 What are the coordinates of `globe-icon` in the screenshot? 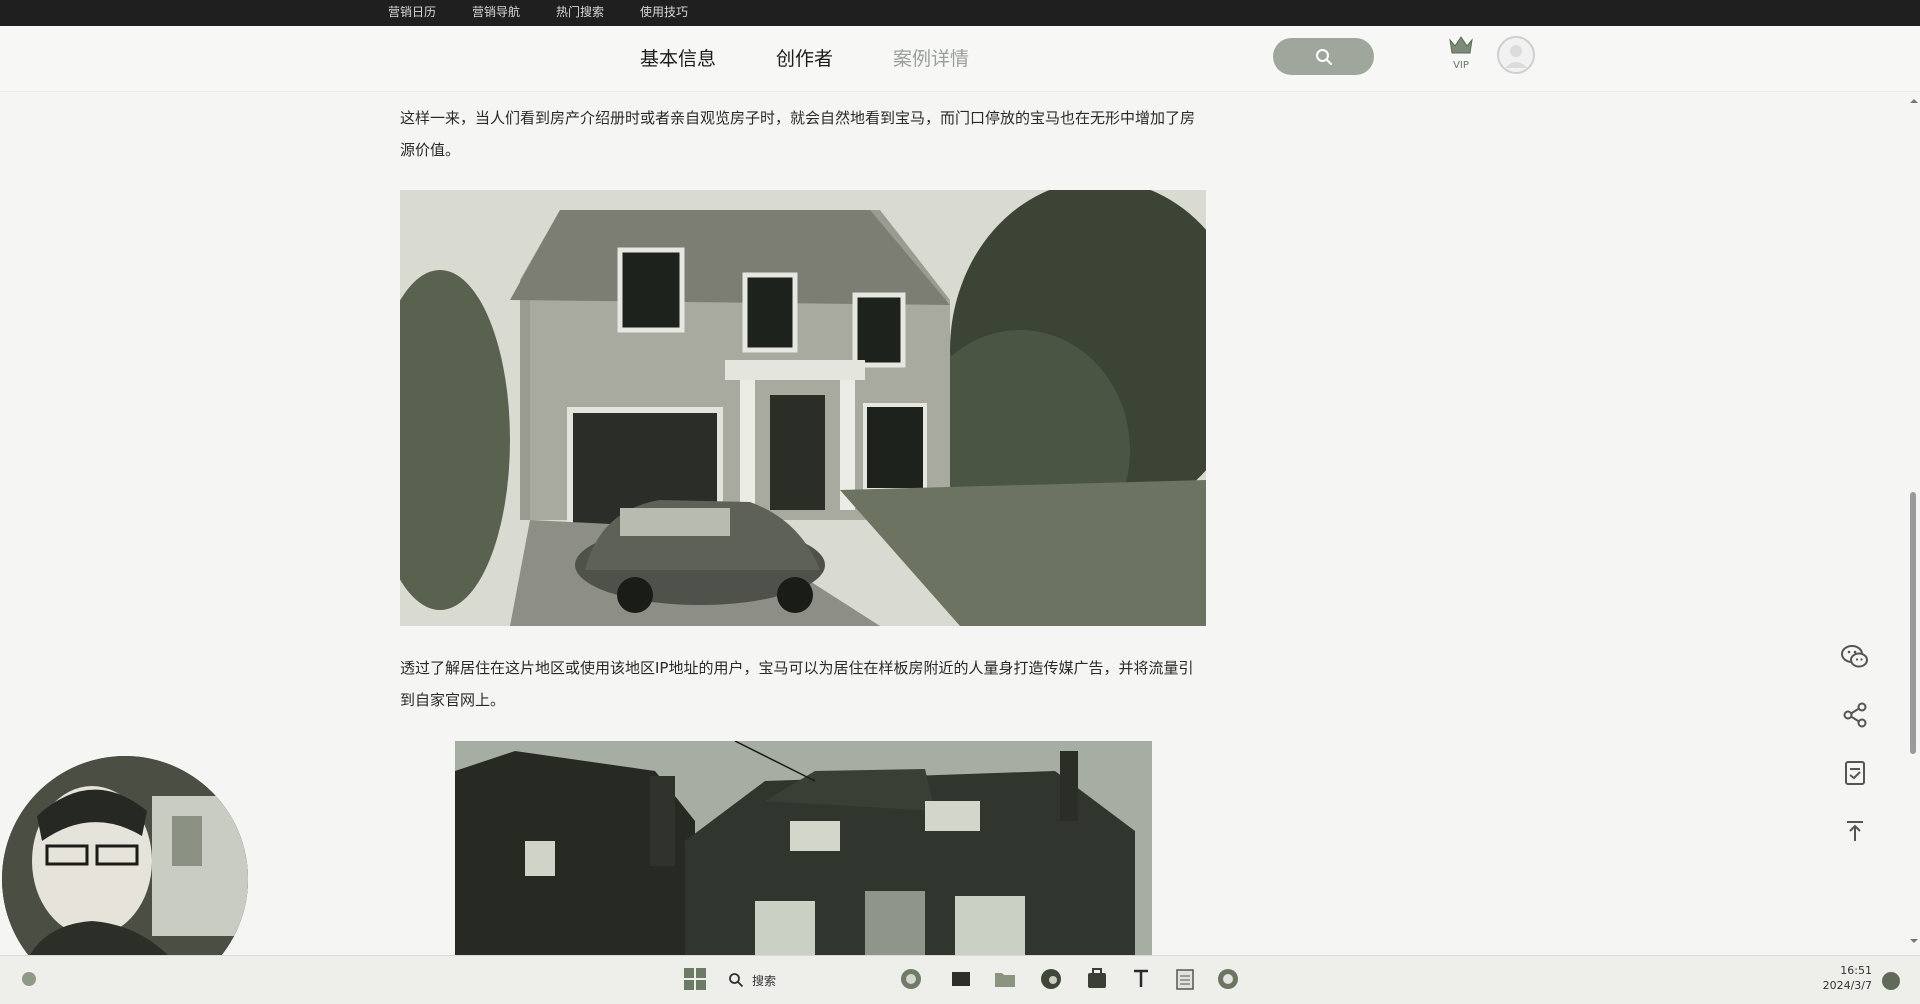 It's located at (911, 979).